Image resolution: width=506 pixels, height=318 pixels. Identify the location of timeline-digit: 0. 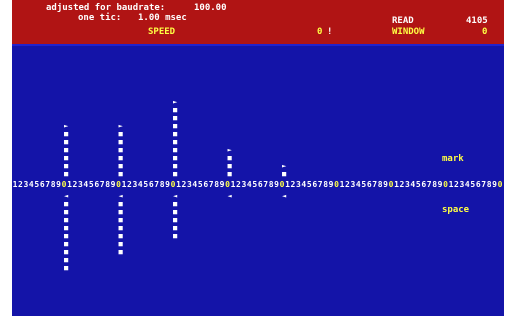
(500, 184).